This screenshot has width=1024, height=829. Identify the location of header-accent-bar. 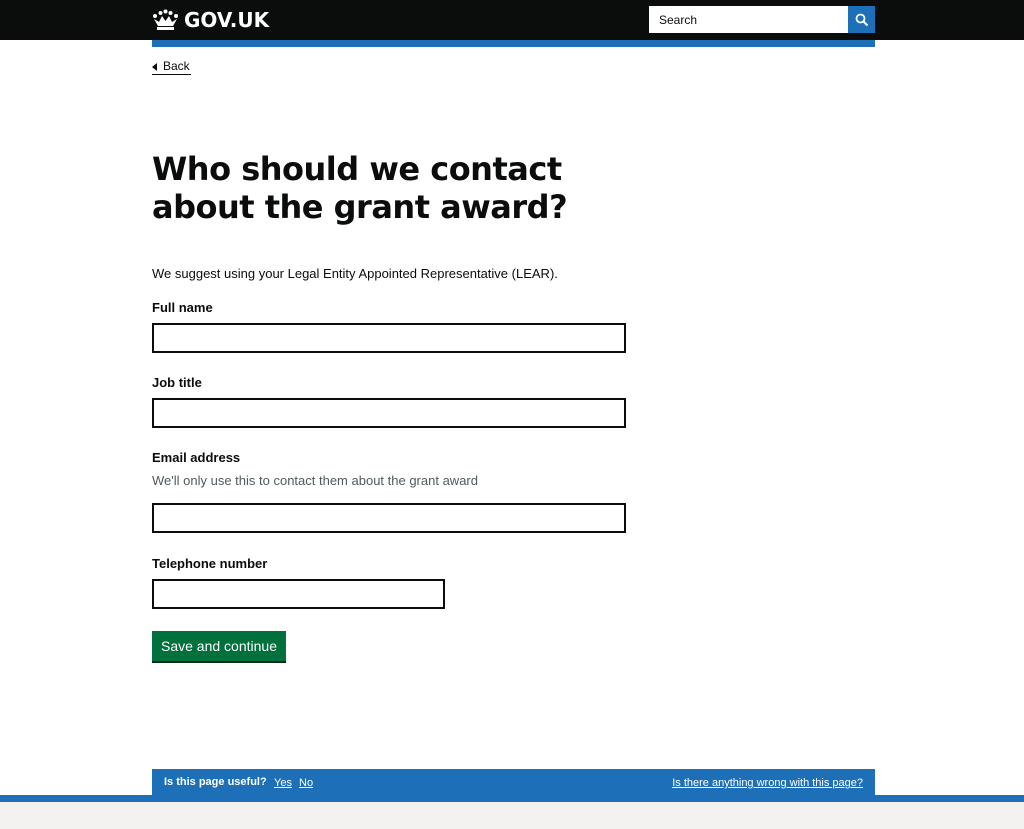
(513, 43).